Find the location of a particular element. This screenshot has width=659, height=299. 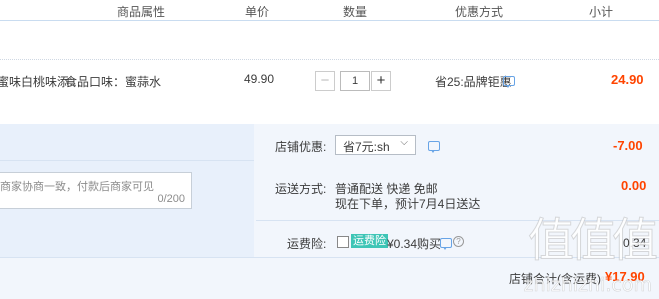

shipping-eta: 现在下单，预计7月4日送达 is located at coordinates (408, 204).